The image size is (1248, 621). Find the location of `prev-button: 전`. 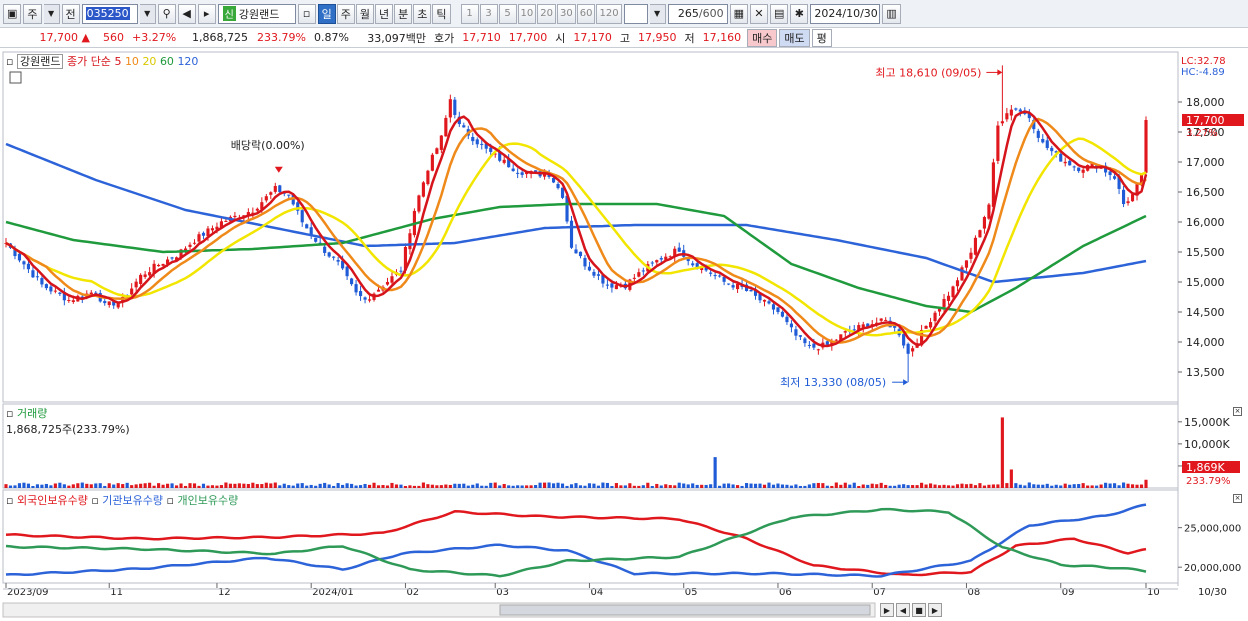

prev-button: 전 is located at coordinates (70, 13).